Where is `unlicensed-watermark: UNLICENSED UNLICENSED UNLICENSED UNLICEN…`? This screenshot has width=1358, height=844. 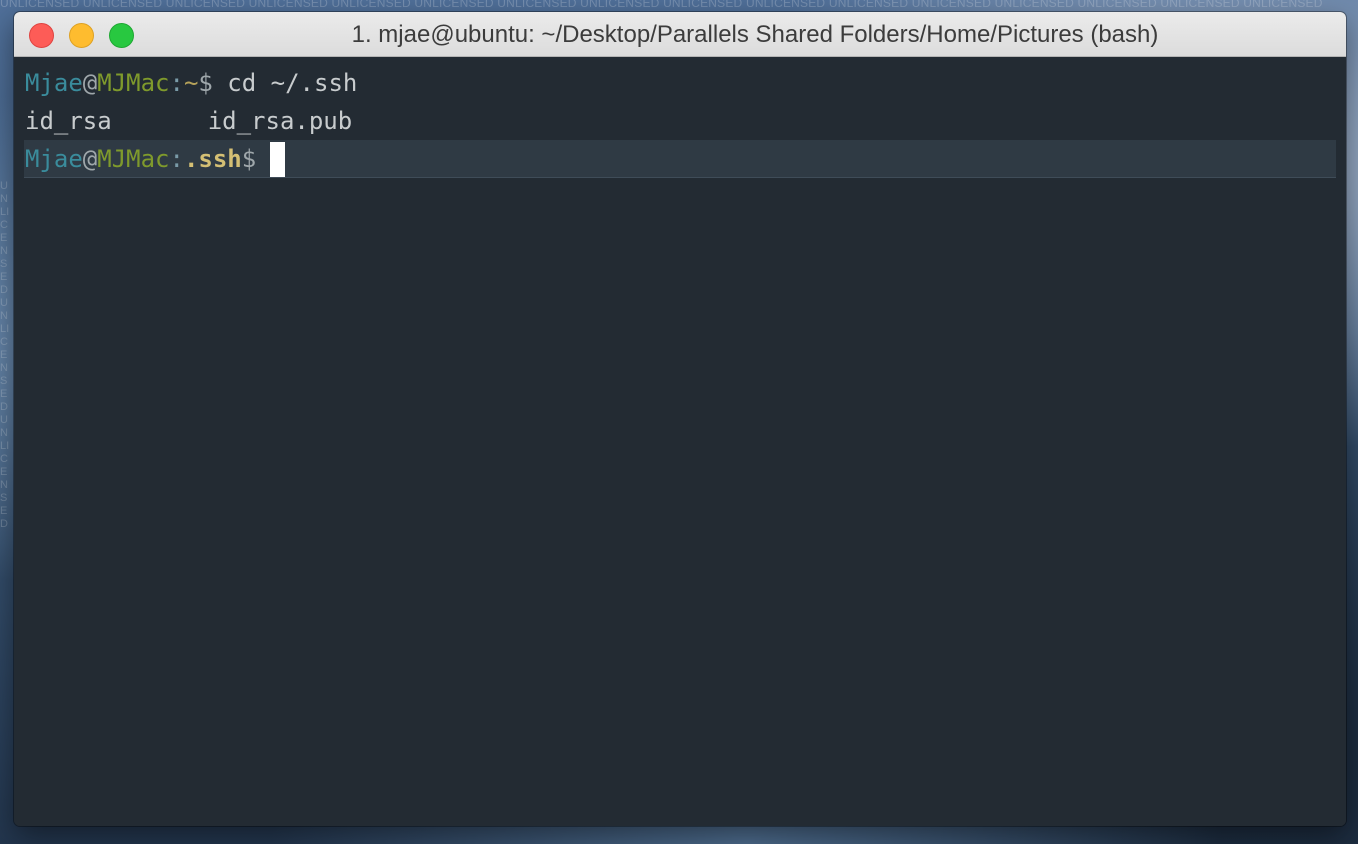 unlicensed-watermark: UNLICENSED UNLICENSED UNLICENSED UNLICEN… is located at coordinates (661, 5).